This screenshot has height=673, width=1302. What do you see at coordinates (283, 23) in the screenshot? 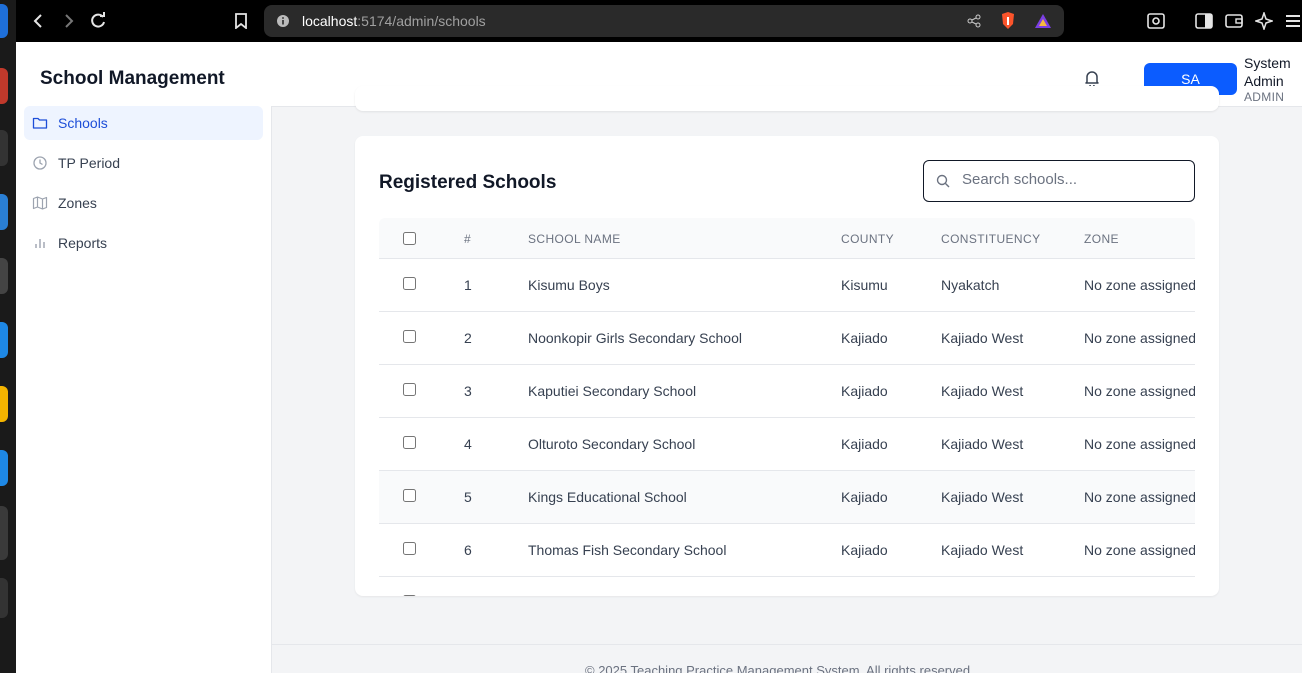
I see `site-info-icon` at bounding box center [283, 23].